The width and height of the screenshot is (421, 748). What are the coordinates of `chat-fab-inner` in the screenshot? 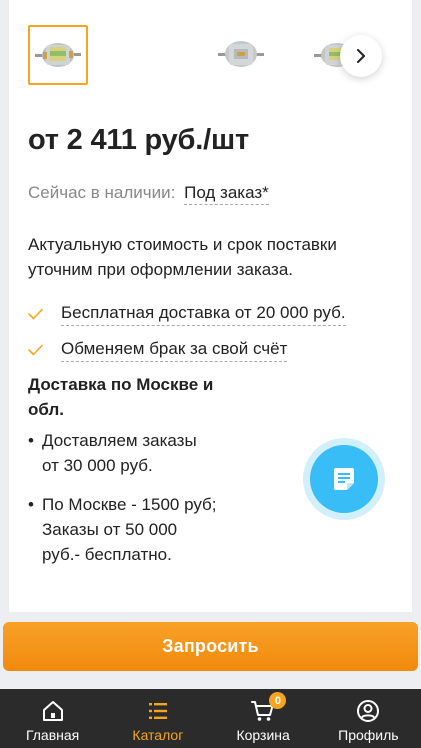 It's located at (344, 479).